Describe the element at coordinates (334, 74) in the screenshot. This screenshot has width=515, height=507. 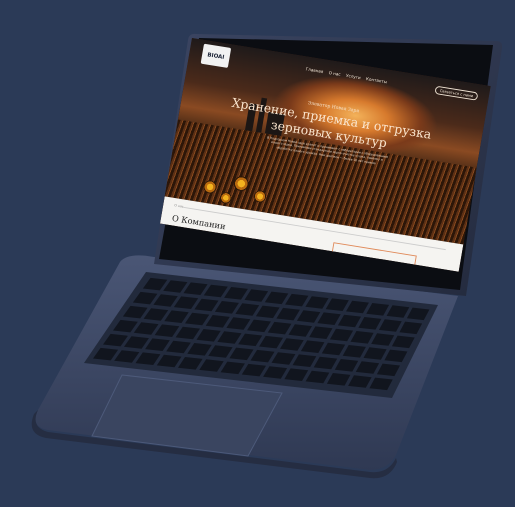
I see `nav-item-about: О нас` at that location.